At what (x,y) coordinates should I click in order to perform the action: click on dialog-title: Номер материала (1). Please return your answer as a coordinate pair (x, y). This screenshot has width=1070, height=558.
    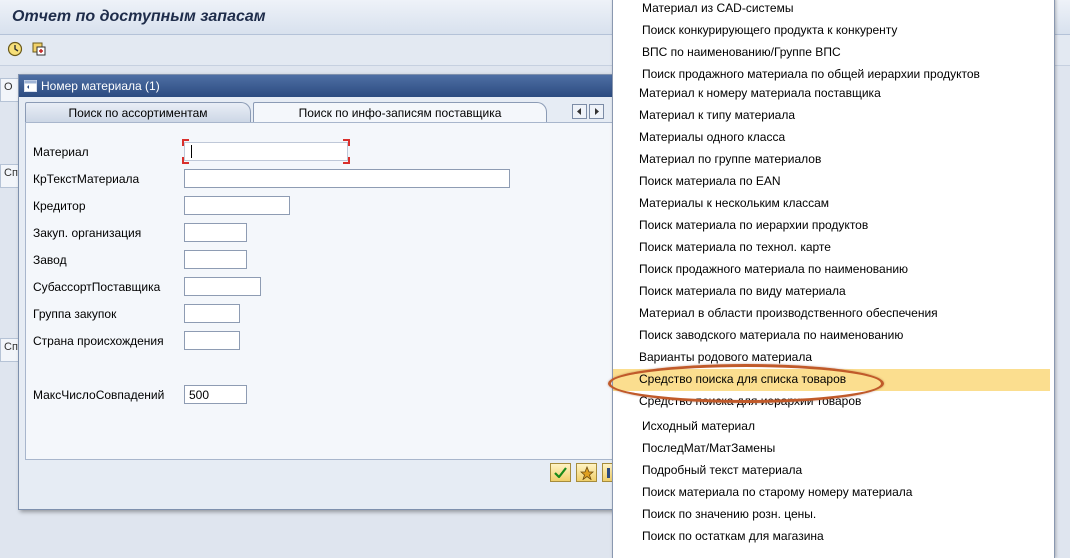
    Looking at the image, I should click on (100, 86).